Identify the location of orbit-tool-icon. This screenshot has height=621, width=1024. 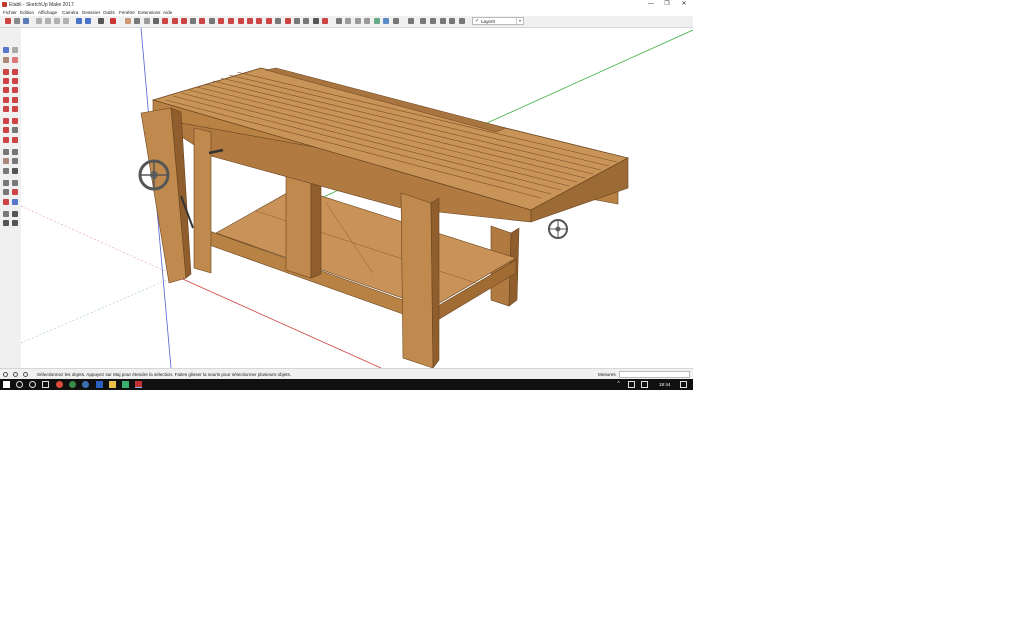
(6, 183).